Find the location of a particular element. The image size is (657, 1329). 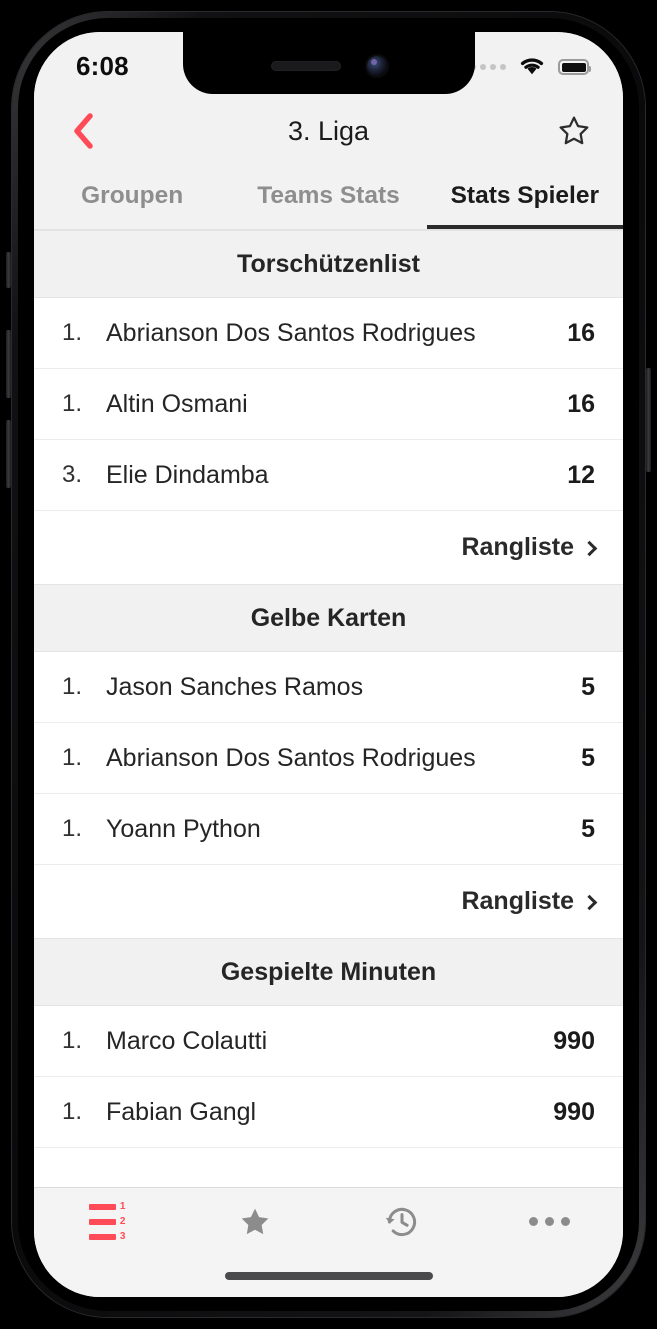

home-indicator-area is located at coordinates (328, 1276).